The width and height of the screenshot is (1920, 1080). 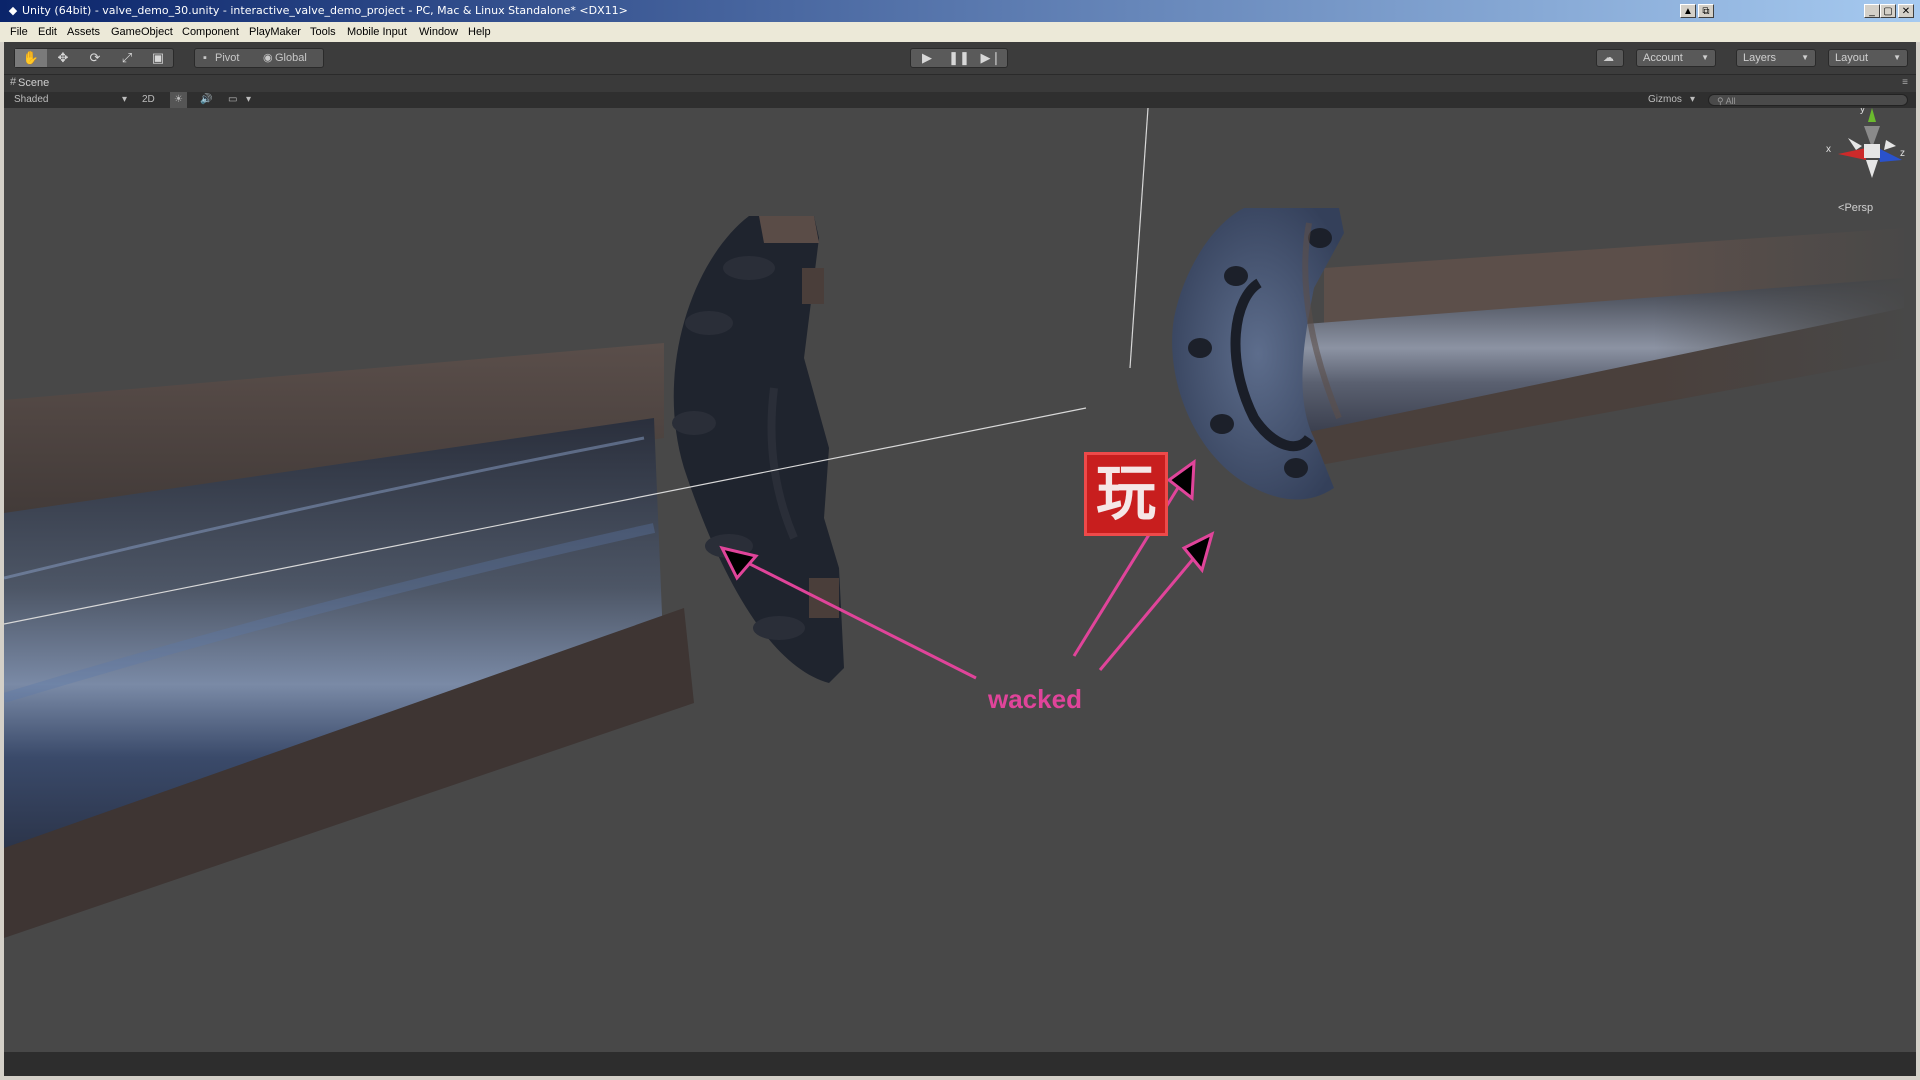 What do you see at coordinates (1859, 208) in the screenshot?
I see `persp-text: Persp` at bounding box center [1859, 208].